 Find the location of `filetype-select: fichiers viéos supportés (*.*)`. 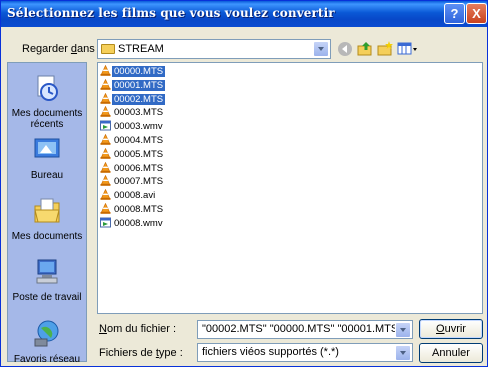

filetype-select: fichiers viéos supportés (*.*) is located at coordinates (305, 352).